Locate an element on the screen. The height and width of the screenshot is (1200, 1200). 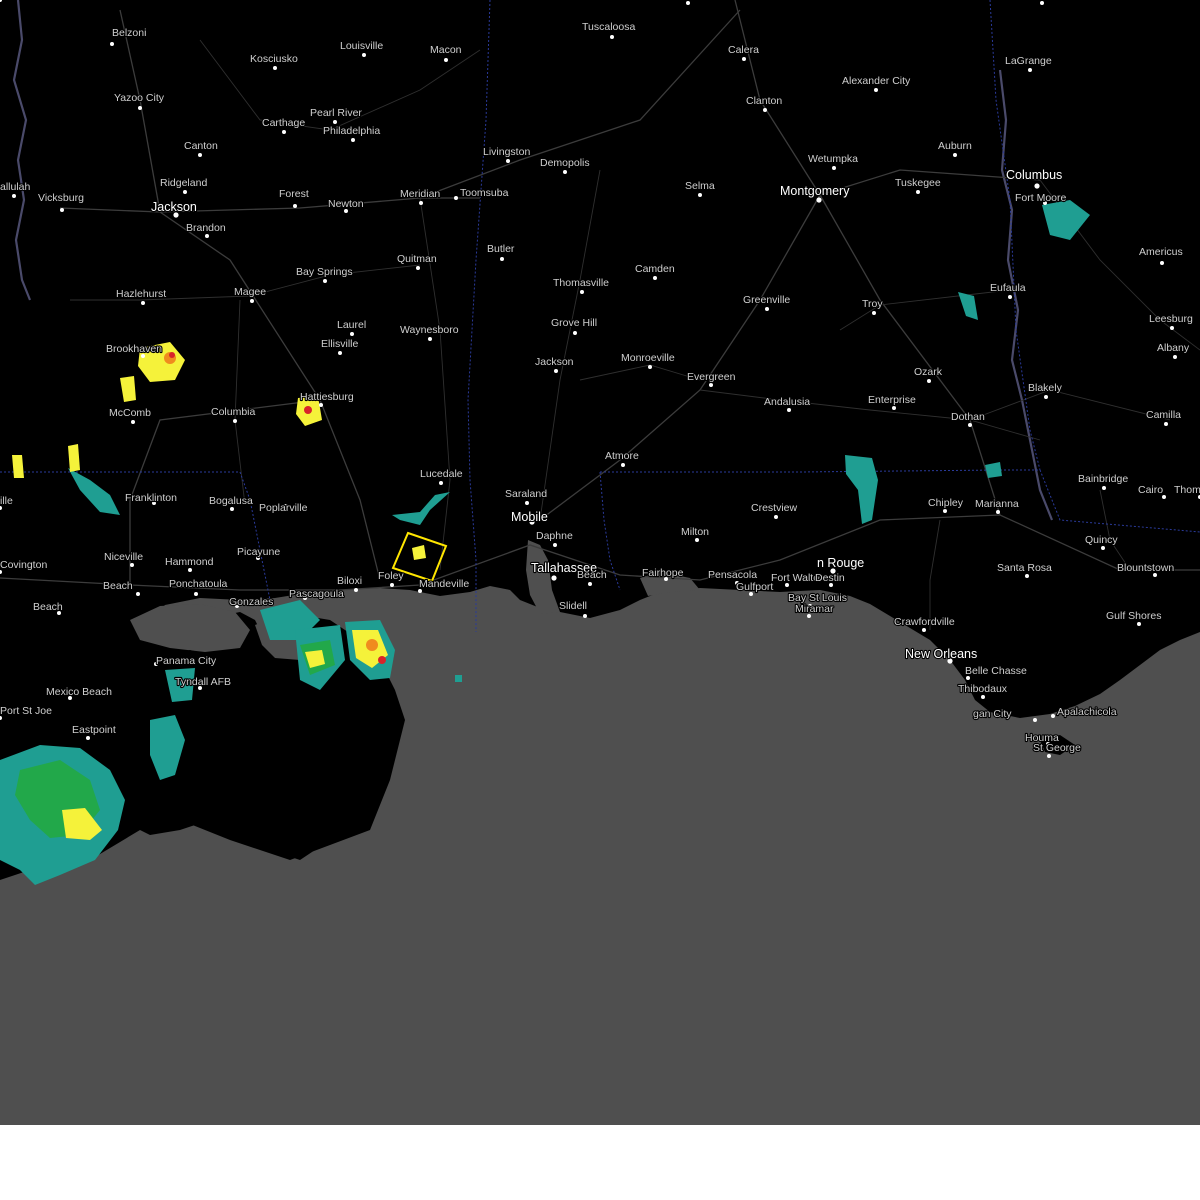
city-marker: Dothan is located at coordinates (968, 418).